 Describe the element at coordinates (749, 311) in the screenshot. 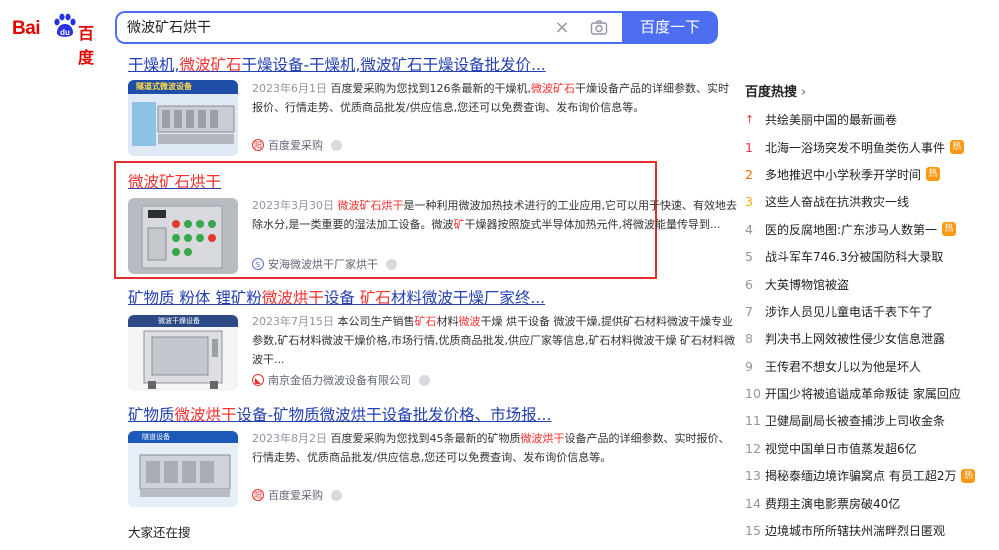

I see `hot-rank: 7` at that location.